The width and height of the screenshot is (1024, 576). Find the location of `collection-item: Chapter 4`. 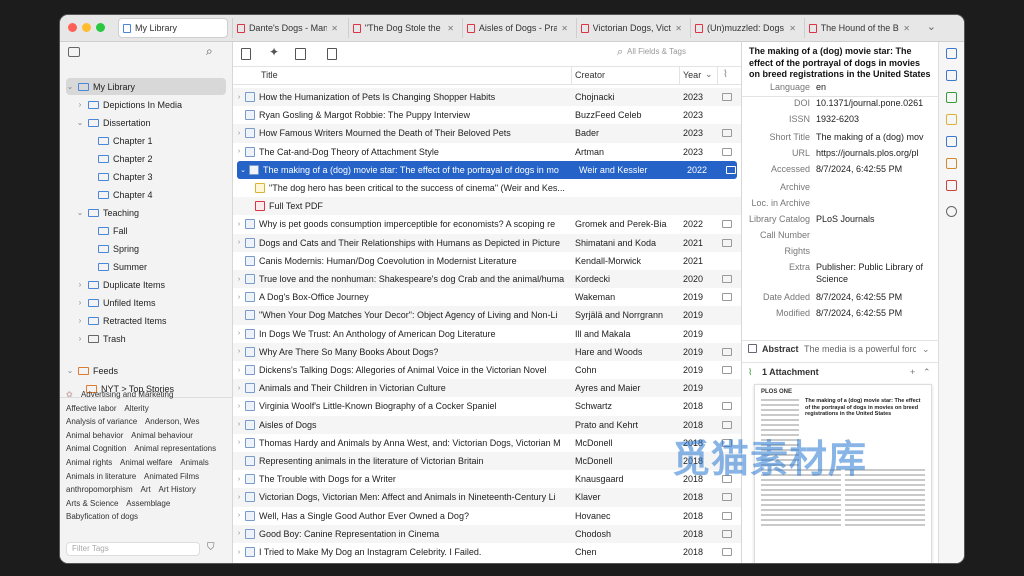

collection-item: Chapter 4 is located at coordinates (156, 194).